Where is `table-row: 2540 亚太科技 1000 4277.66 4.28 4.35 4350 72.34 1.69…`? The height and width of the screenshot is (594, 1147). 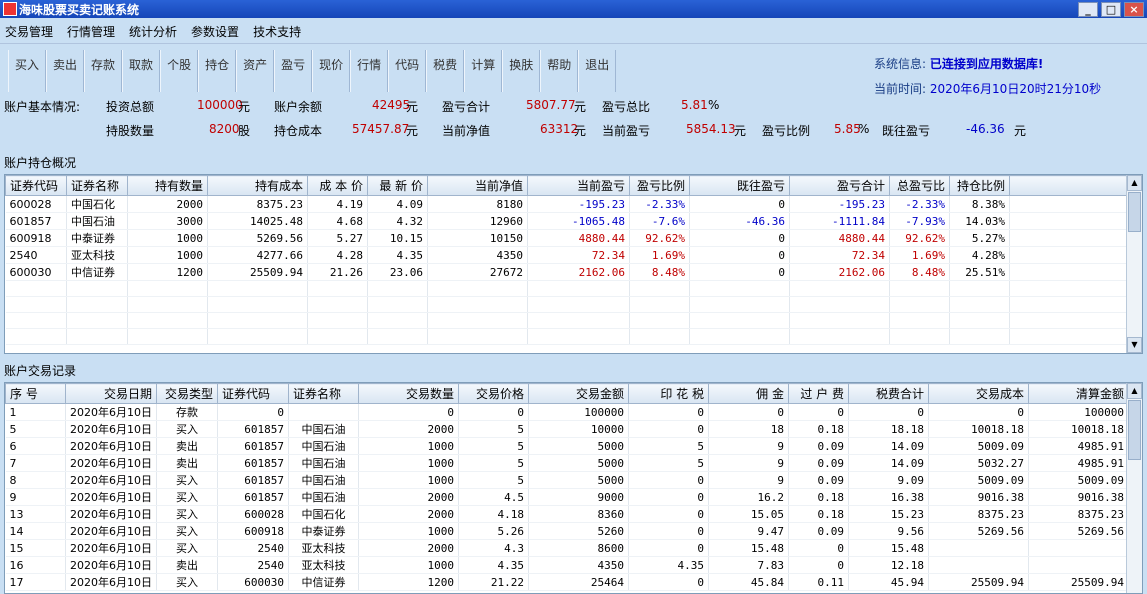
table-row: 2540 亚太科技 1000 4277.66 4.28 4.35 4350 72.34 1.69… is located at coordinates (567, 255).